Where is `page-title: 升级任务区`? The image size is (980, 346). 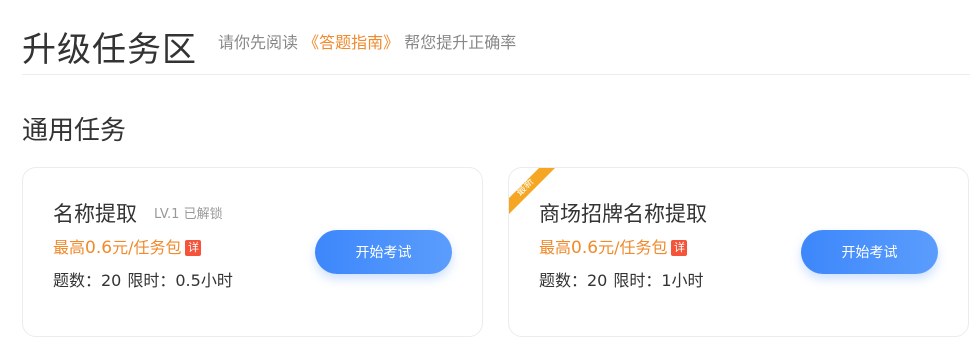 page-title: 升级任务区 is located at coordinates (109, 50).